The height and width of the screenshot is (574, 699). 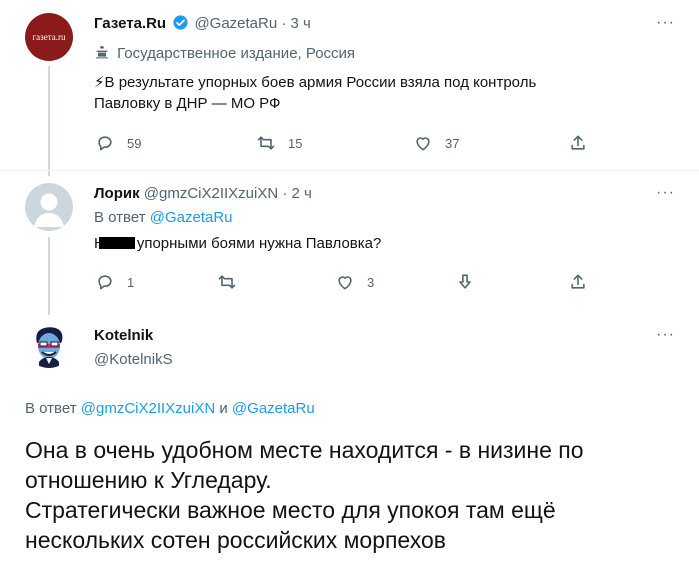 What do you see at coordinates (130, 23) in the screenshot?
I see `author-name: Газета.Ru` at bounding box center [130, 23].